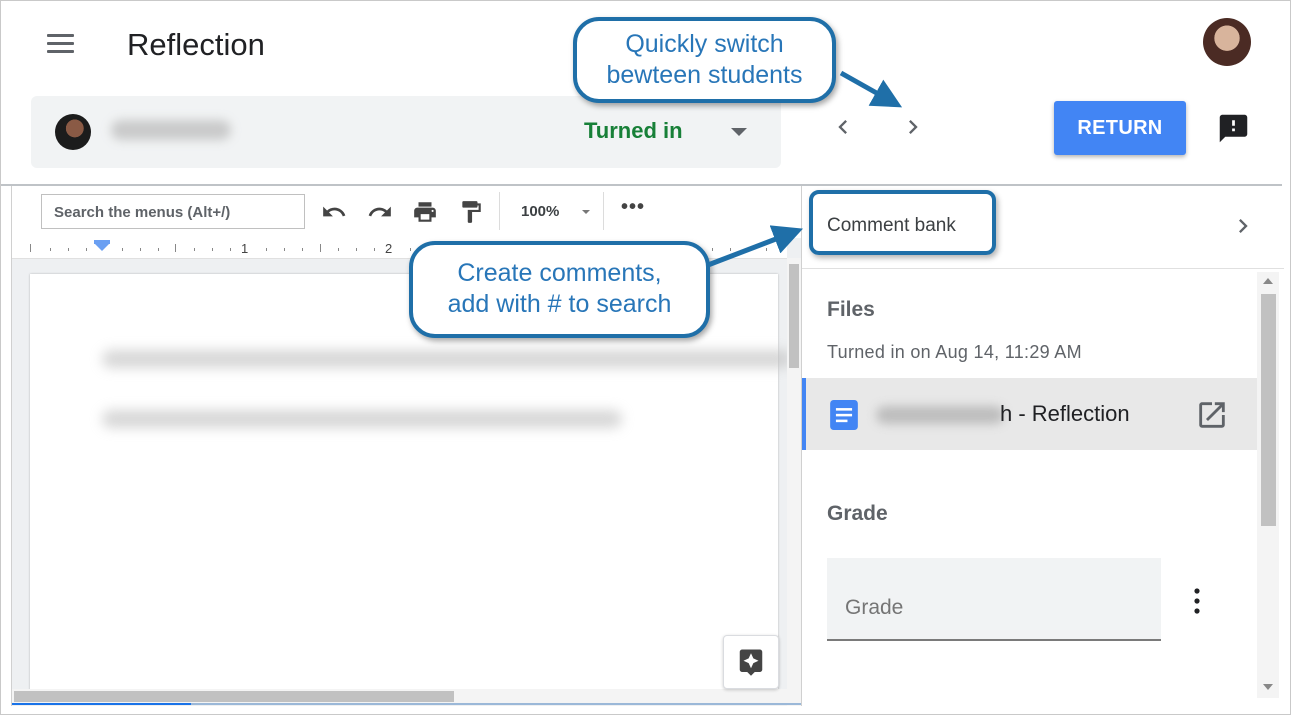 The height and width of the screenshot is (715, 1291). I want to click on redo-icon, so click(380, 212).